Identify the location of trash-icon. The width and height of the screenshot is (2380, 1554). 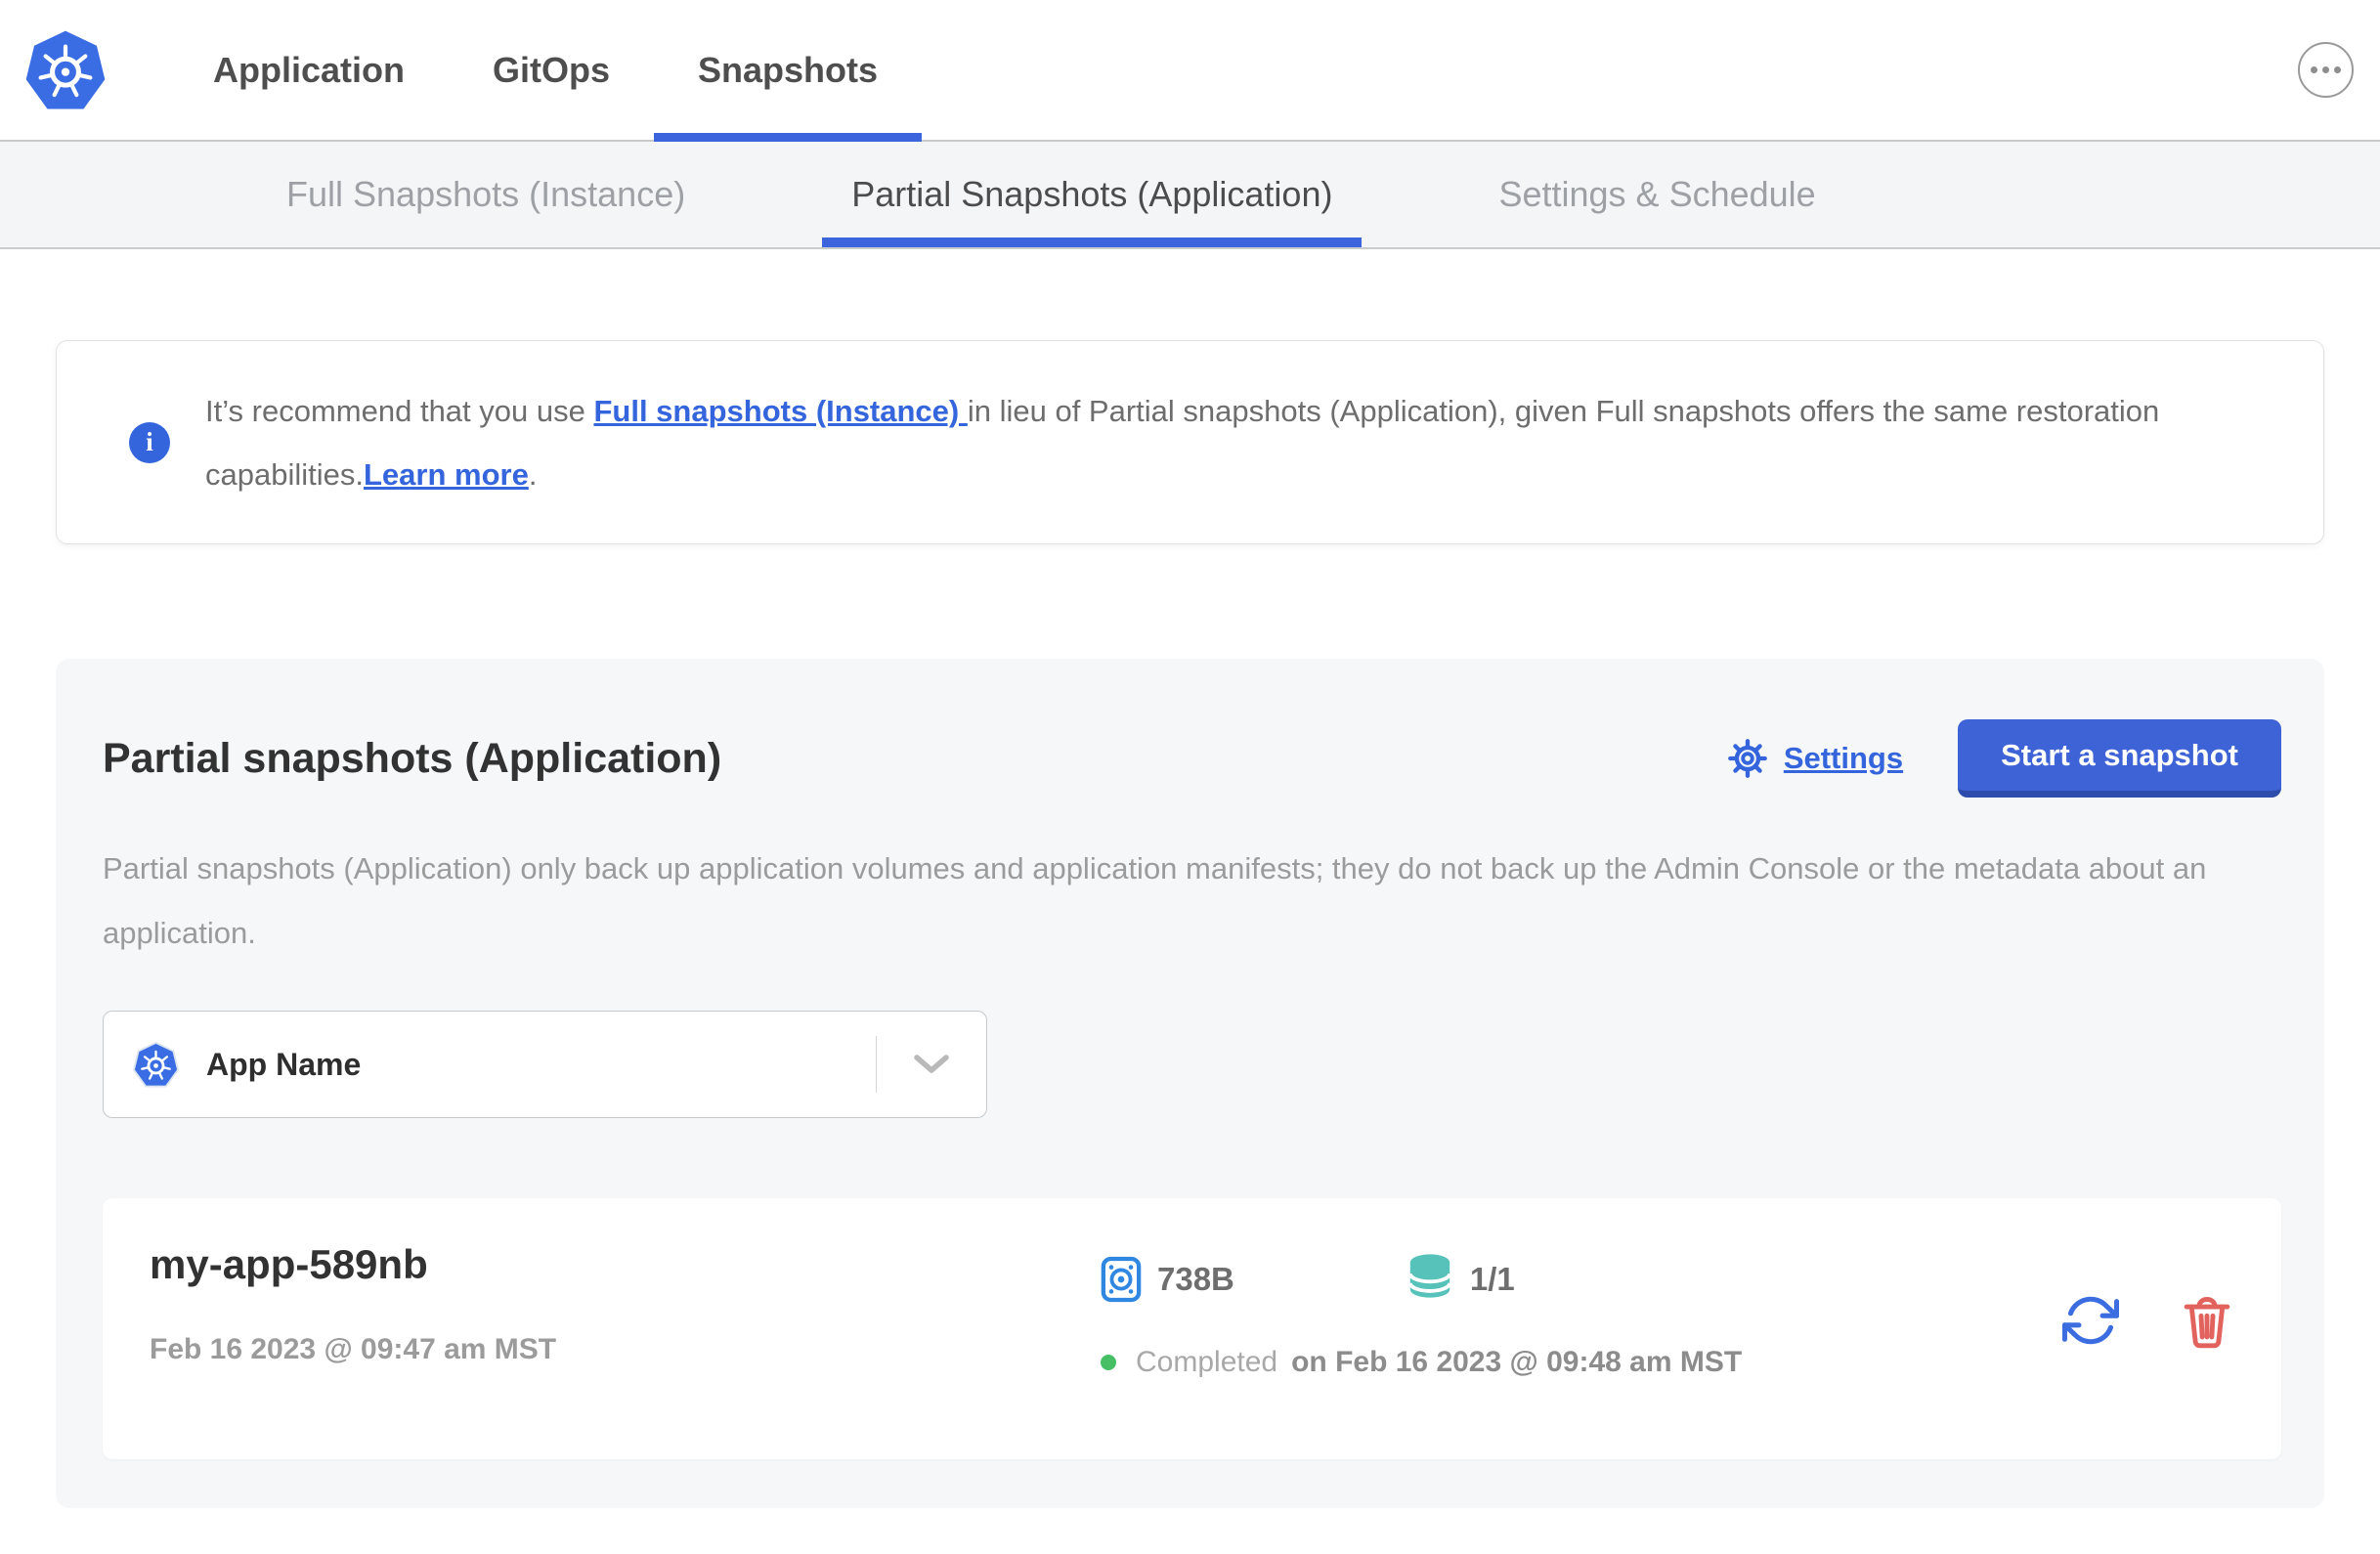
(2207, 1323).